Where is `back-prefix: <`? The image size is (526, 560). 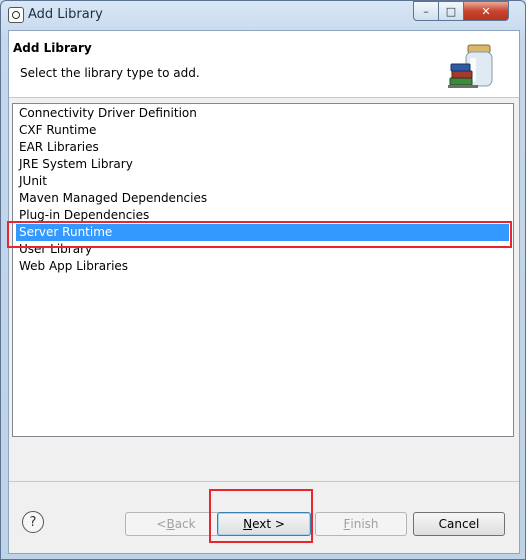
back-prefix: < is located at coordinates (161, 524).